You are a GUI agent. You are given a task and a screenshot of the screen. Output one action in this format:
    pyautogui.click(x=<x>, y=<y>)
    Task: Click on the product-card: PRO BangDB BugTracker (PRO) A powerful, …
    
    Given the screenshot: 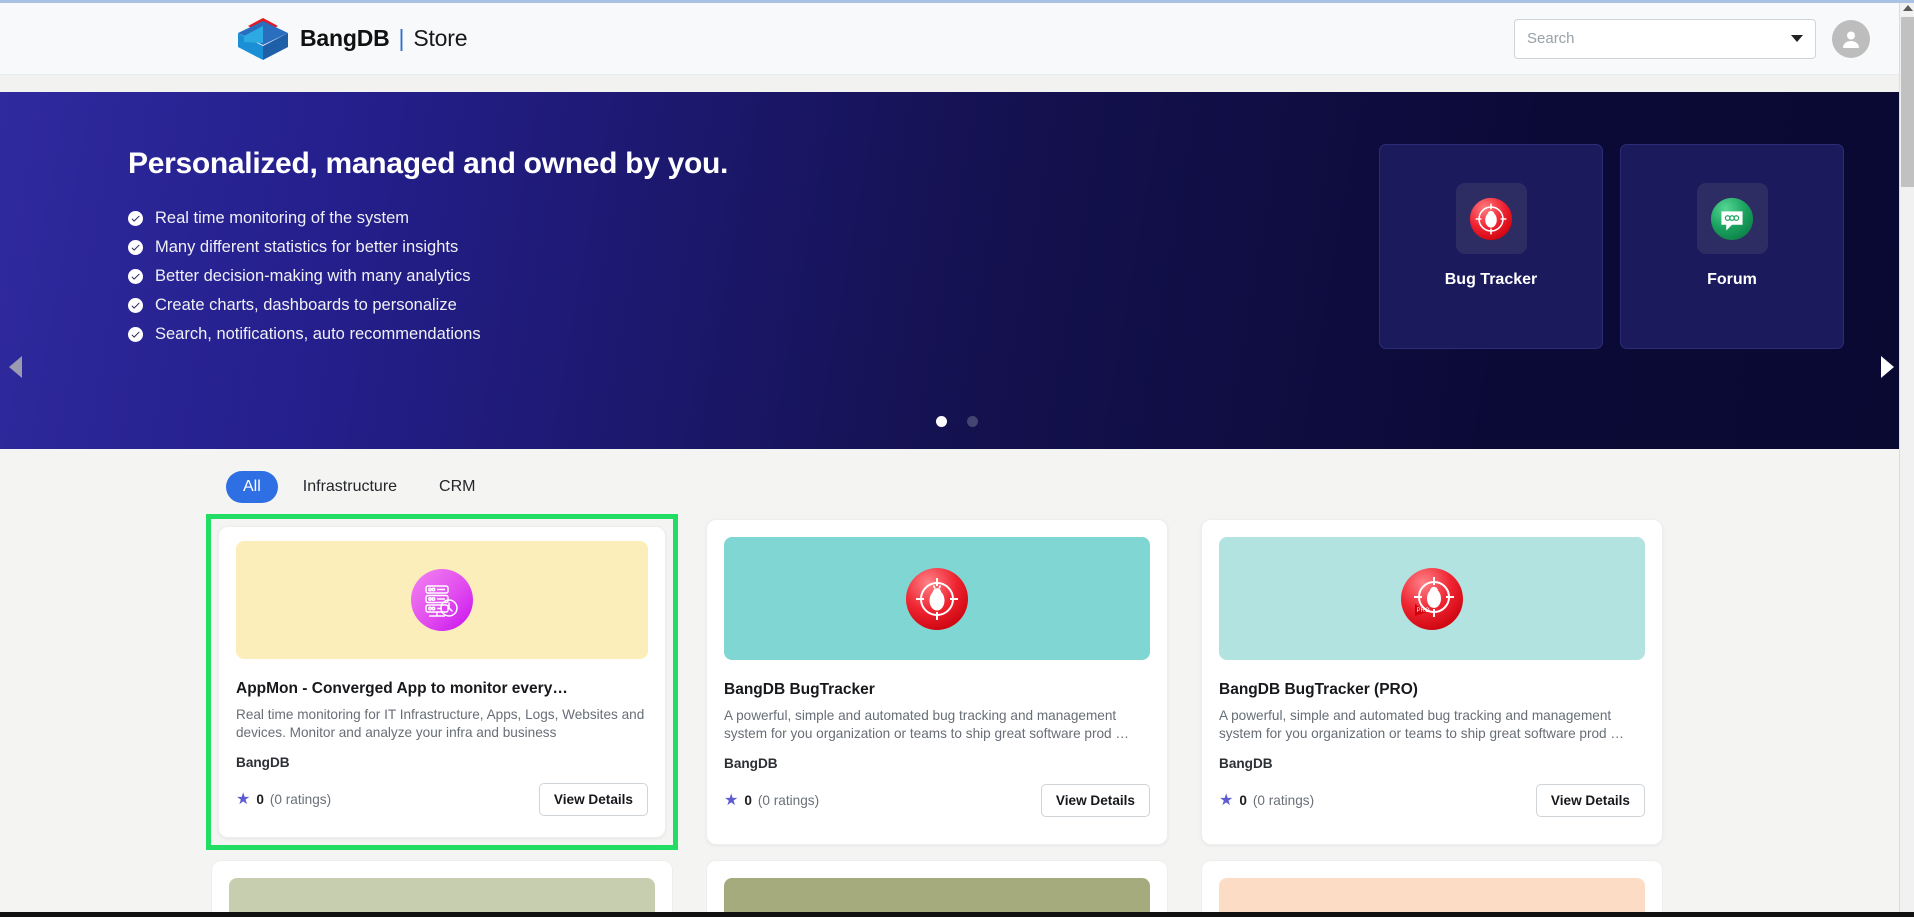 What is the action you would take?
    pyautogui.click(x=1432, y=682)
    